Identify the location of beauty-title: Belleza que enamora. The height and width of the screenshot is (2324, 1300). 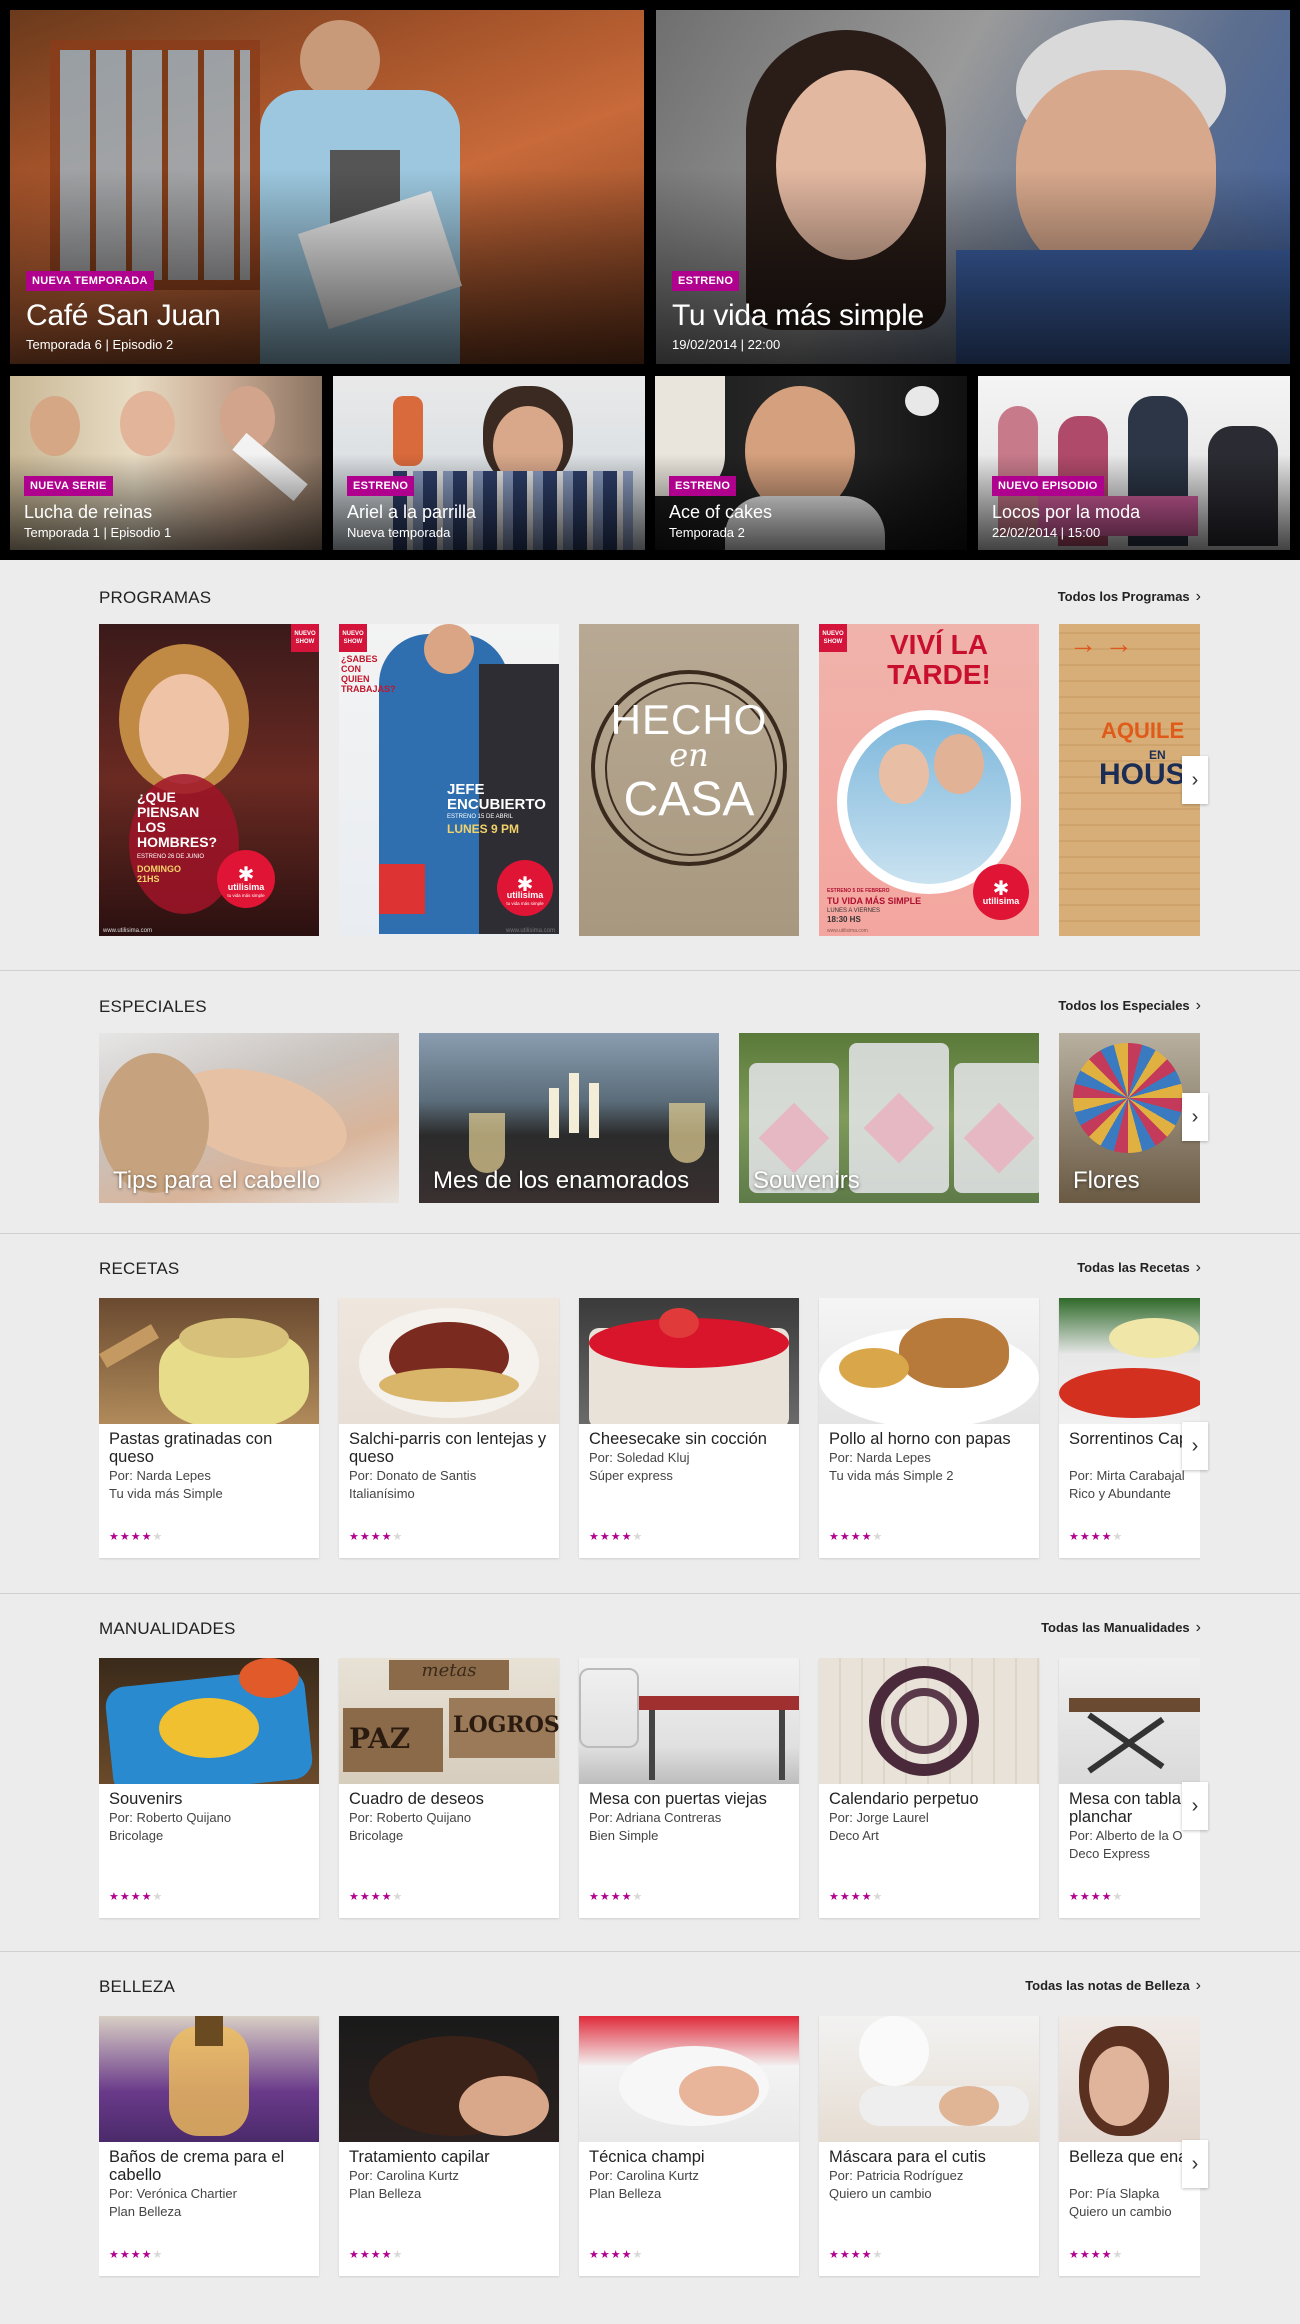
(1134, 2157).